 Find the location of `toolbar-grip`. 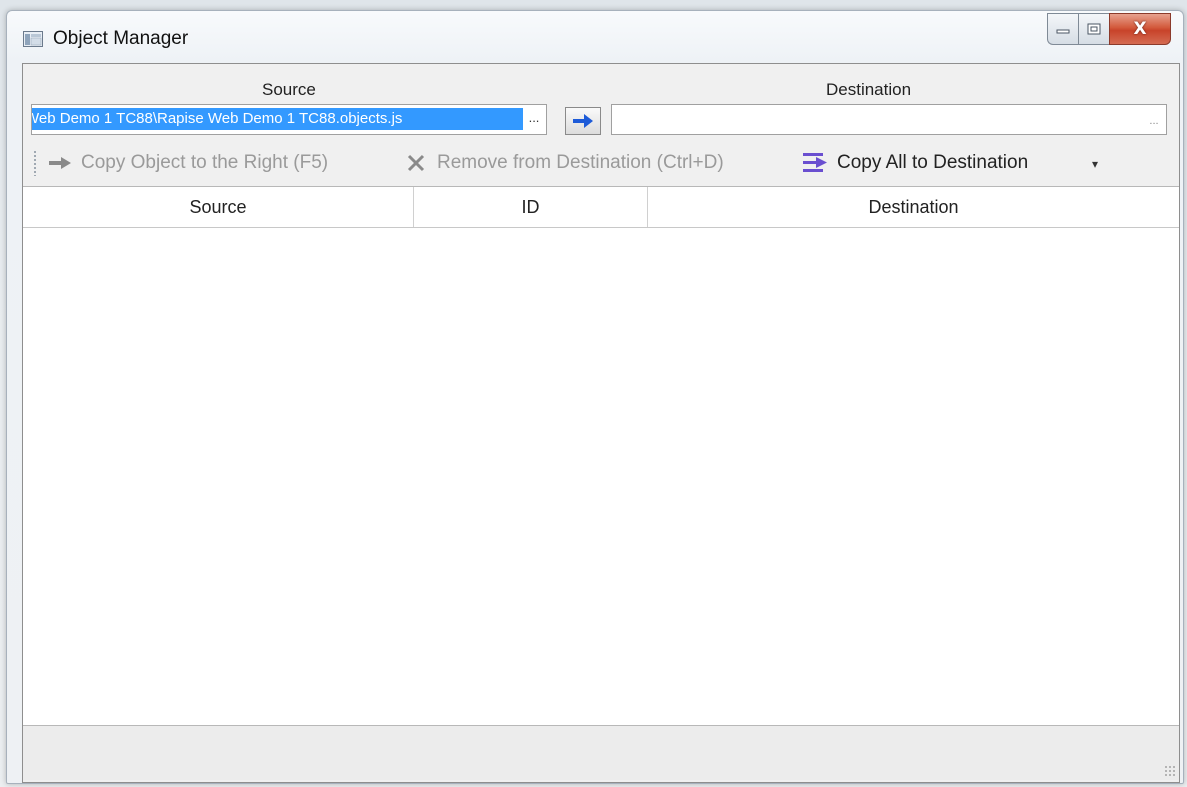

toolbar-grip is located at coordinates (35, 163).